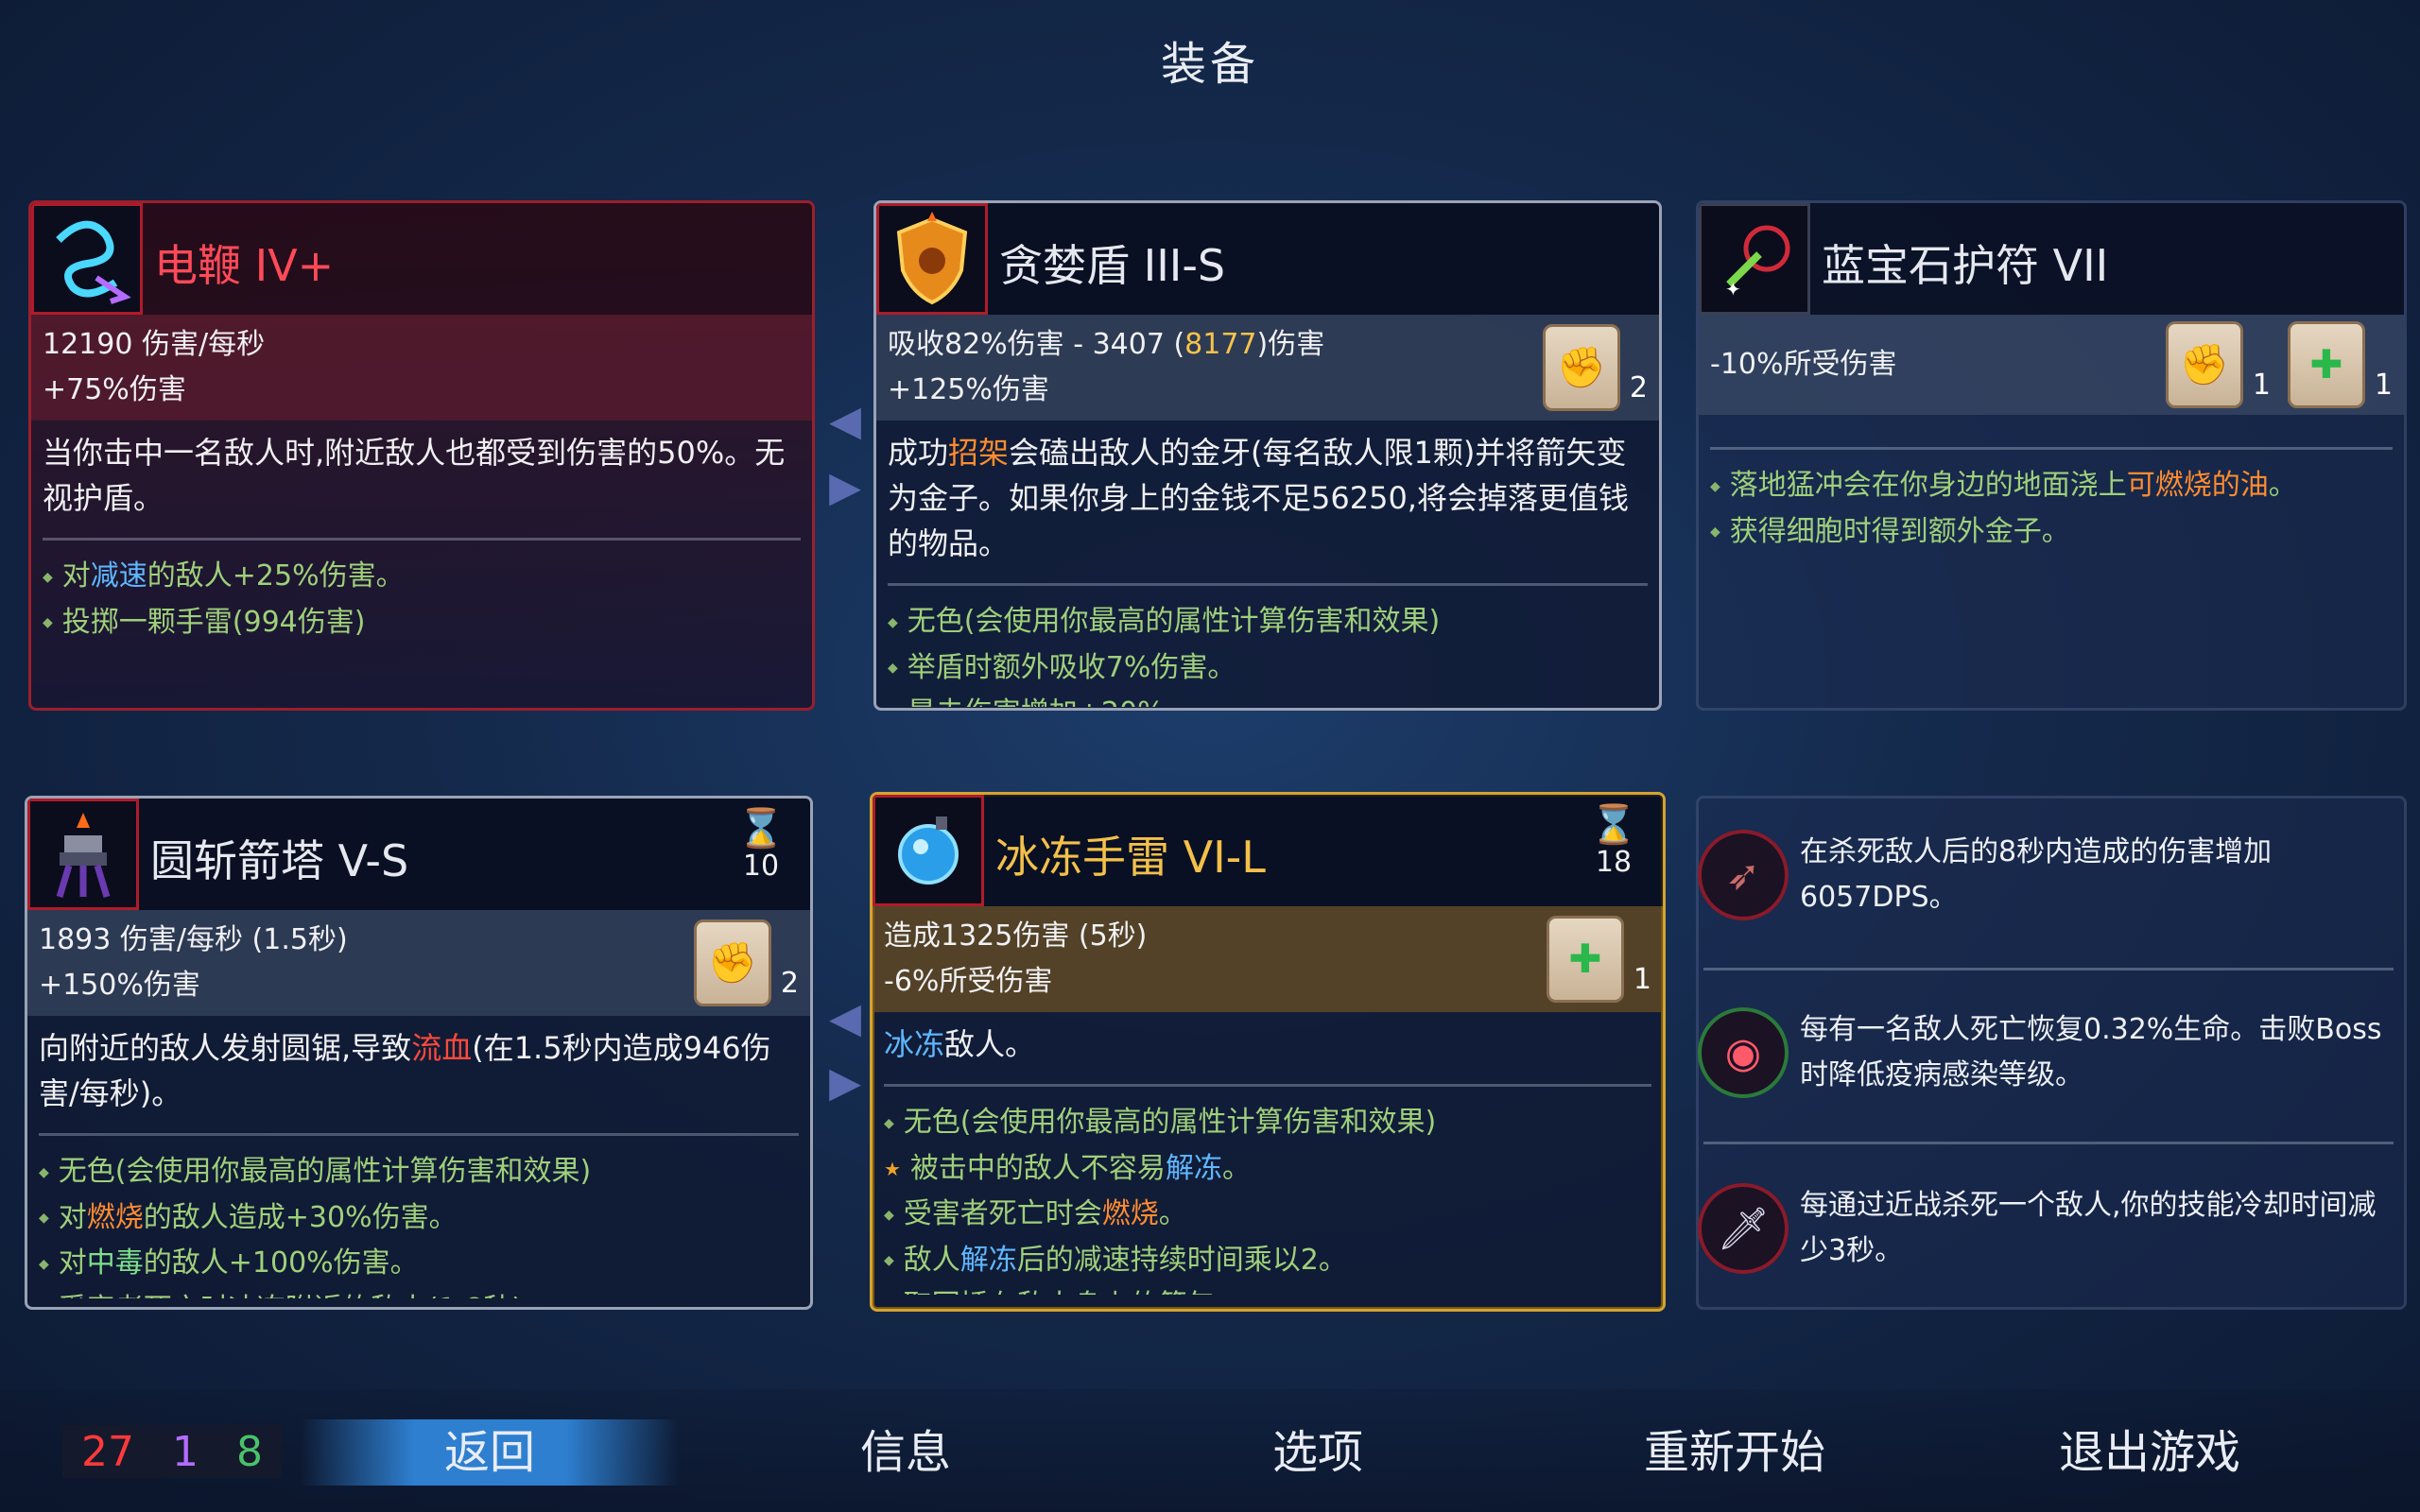 The height and width of the screenshot is (1512, 2420). What do you see at coordinates (249, 1451) in the screenshot?
I see `survival-stat: 8` at bounding box center [249, 1451].